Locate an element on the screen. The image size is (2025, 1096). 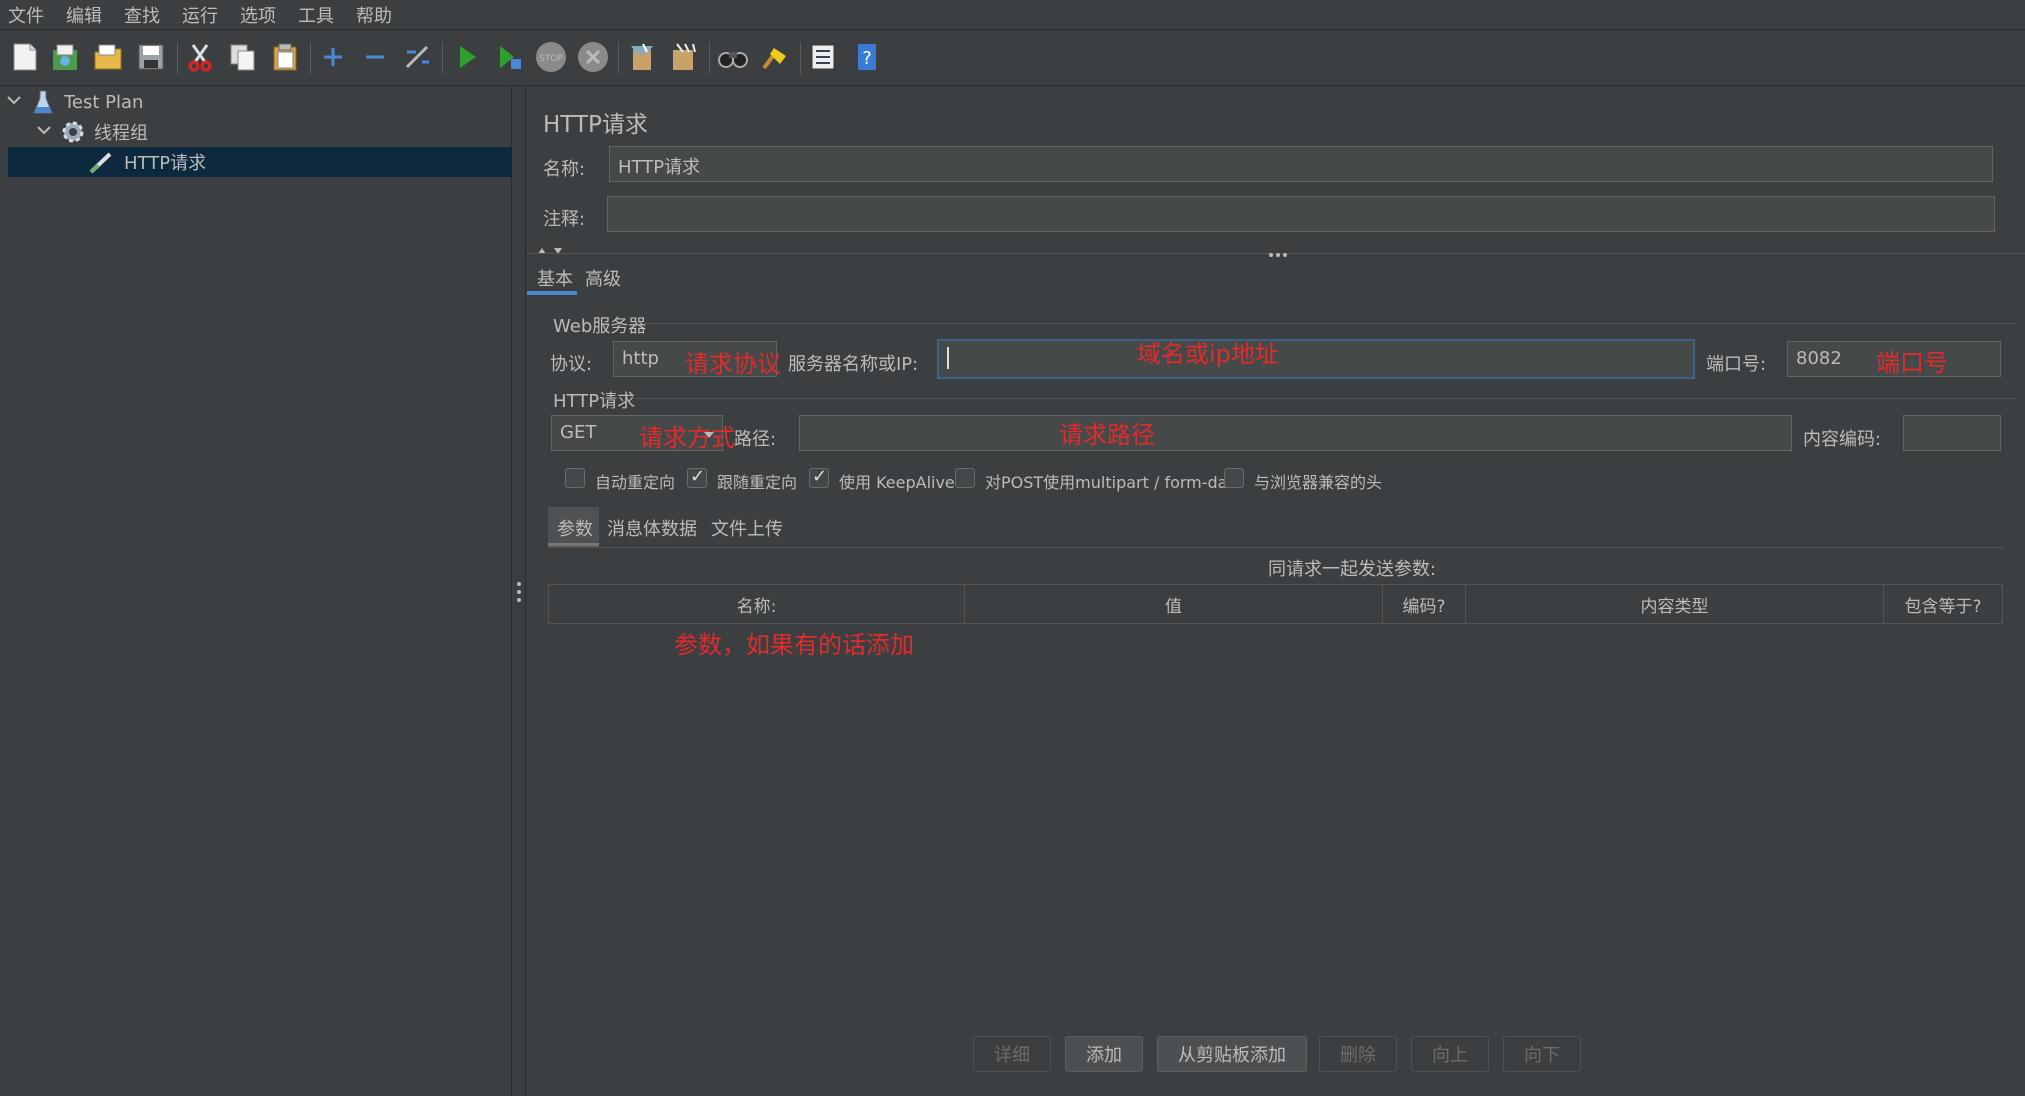
auto-redirect-checkbox is located at coordinates (575, 478).